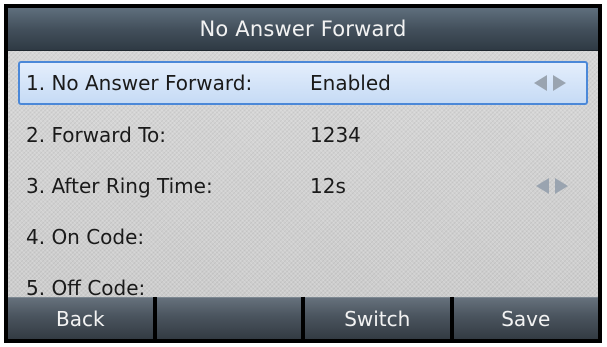 This screenshot has width=607, height=347. Describe the element at coordinates (350, 83) in the screenshot. I see `setting-value: Enabled` at that location.